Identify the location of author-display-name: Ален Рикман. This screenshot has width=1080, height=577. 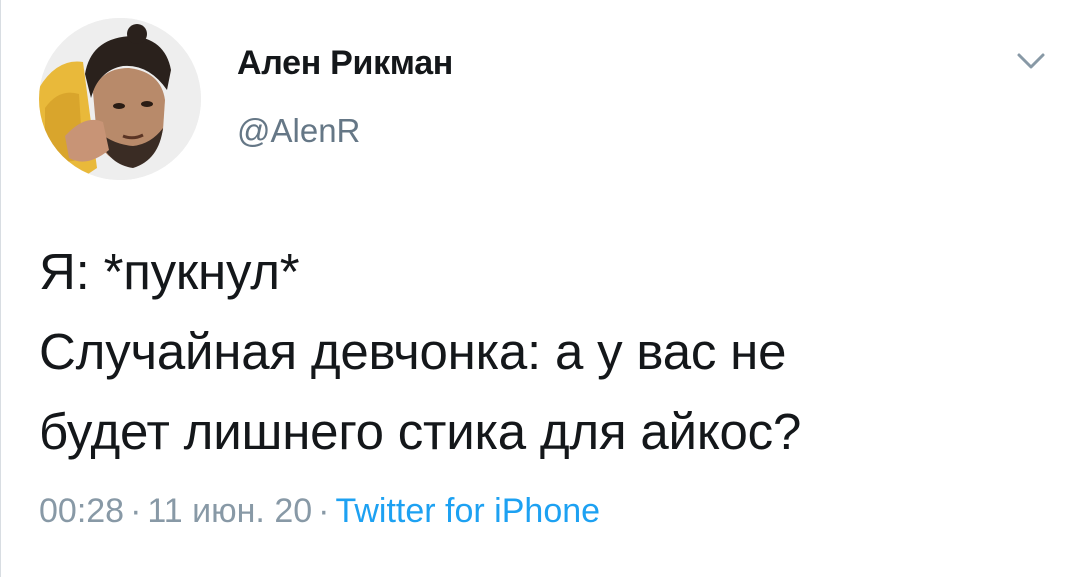
(345, 63).